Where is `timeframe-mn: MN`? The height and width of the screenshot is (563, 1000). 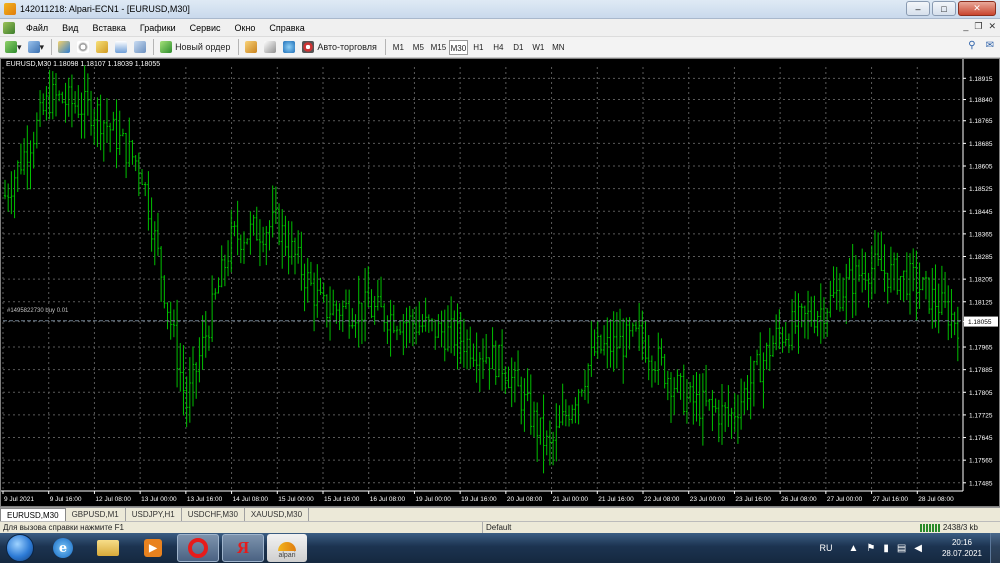
timeframe-mn: MN is located at coordinates (558, 47).